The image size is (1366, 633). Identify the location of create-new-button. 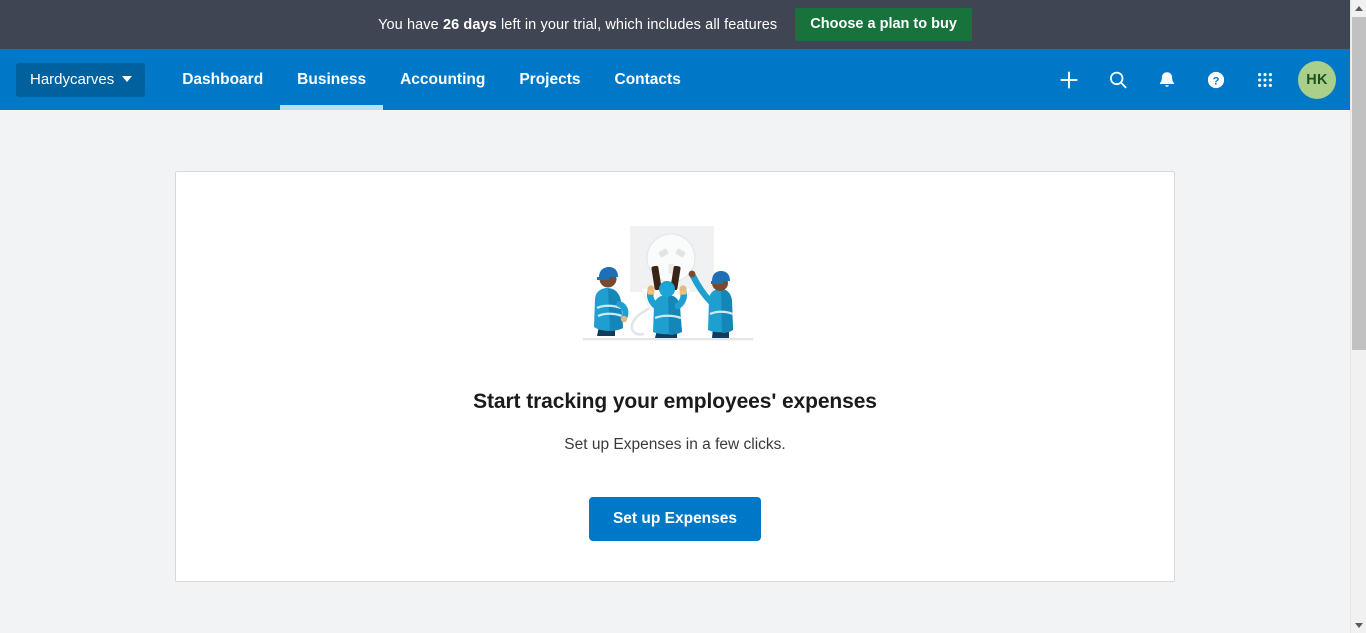
(1069, 80).